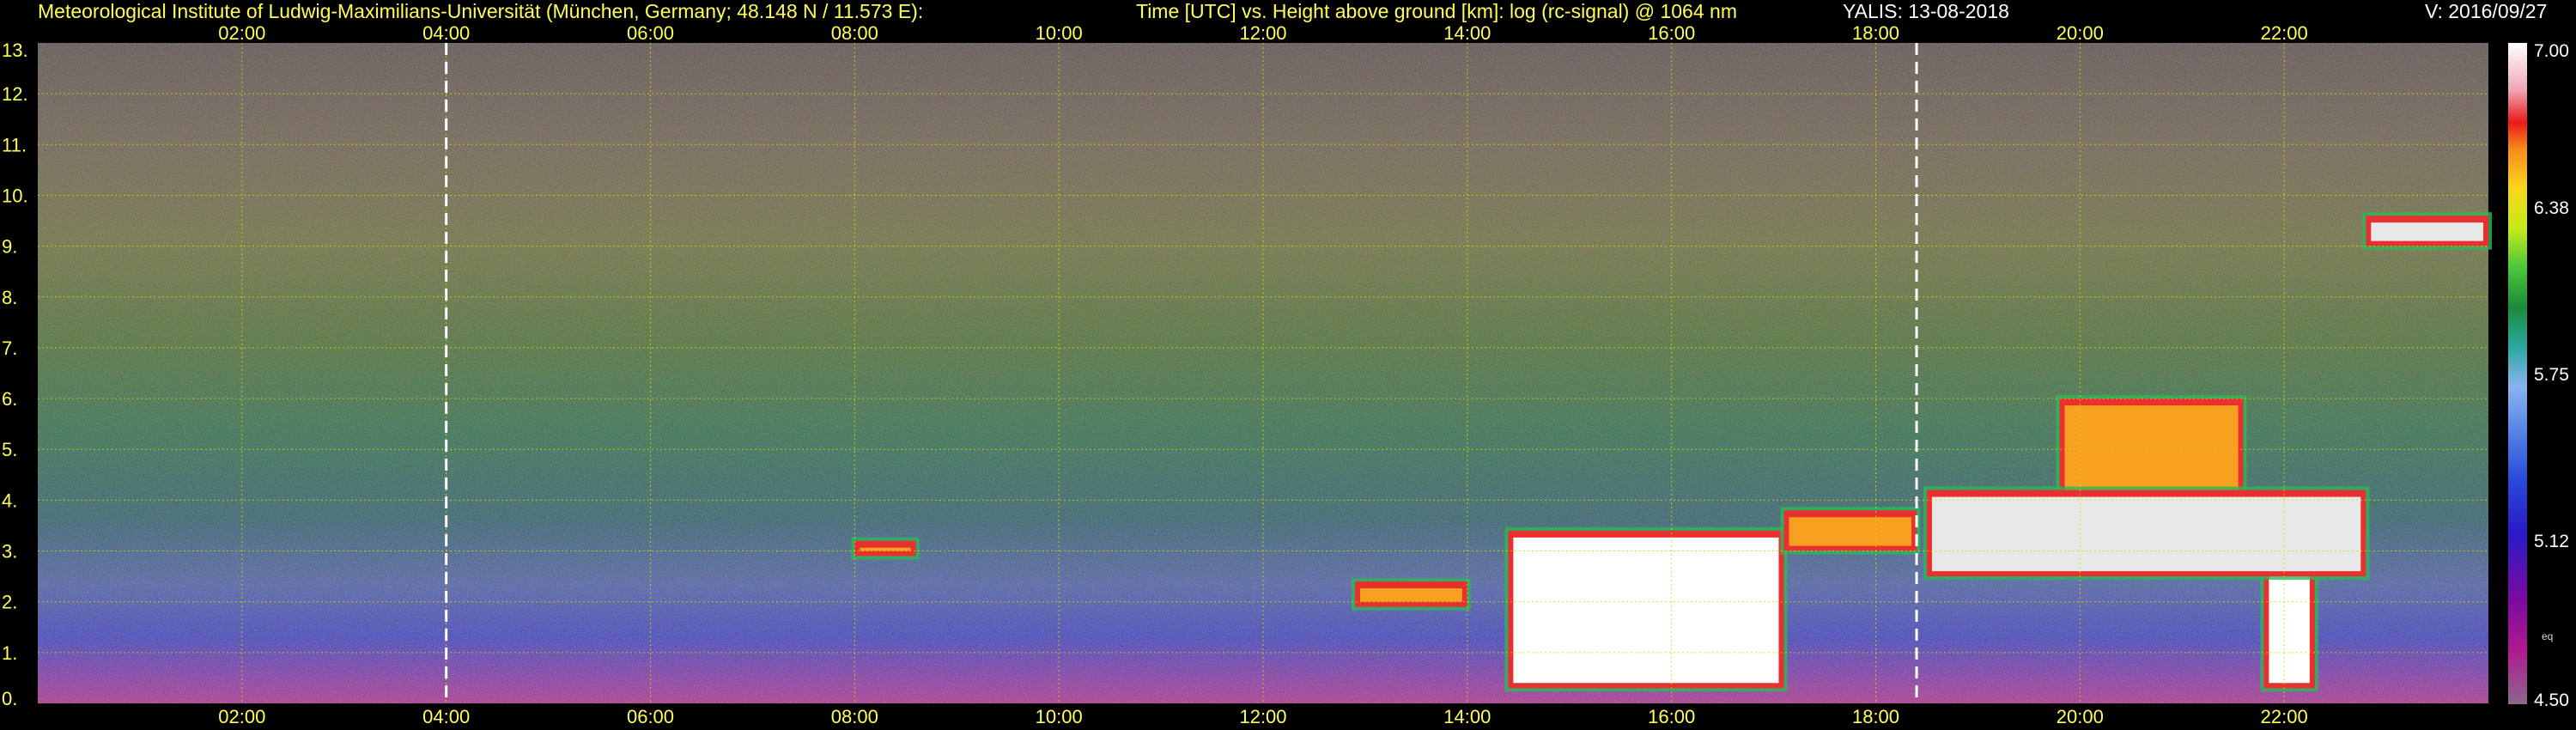 The height and width of the screenshot is (730, 2576). What do you see at coordinates (2551, 541) in the screenshot?
I see `colorbar-tick-label: 5.12` at bounding box center [2551, 541].